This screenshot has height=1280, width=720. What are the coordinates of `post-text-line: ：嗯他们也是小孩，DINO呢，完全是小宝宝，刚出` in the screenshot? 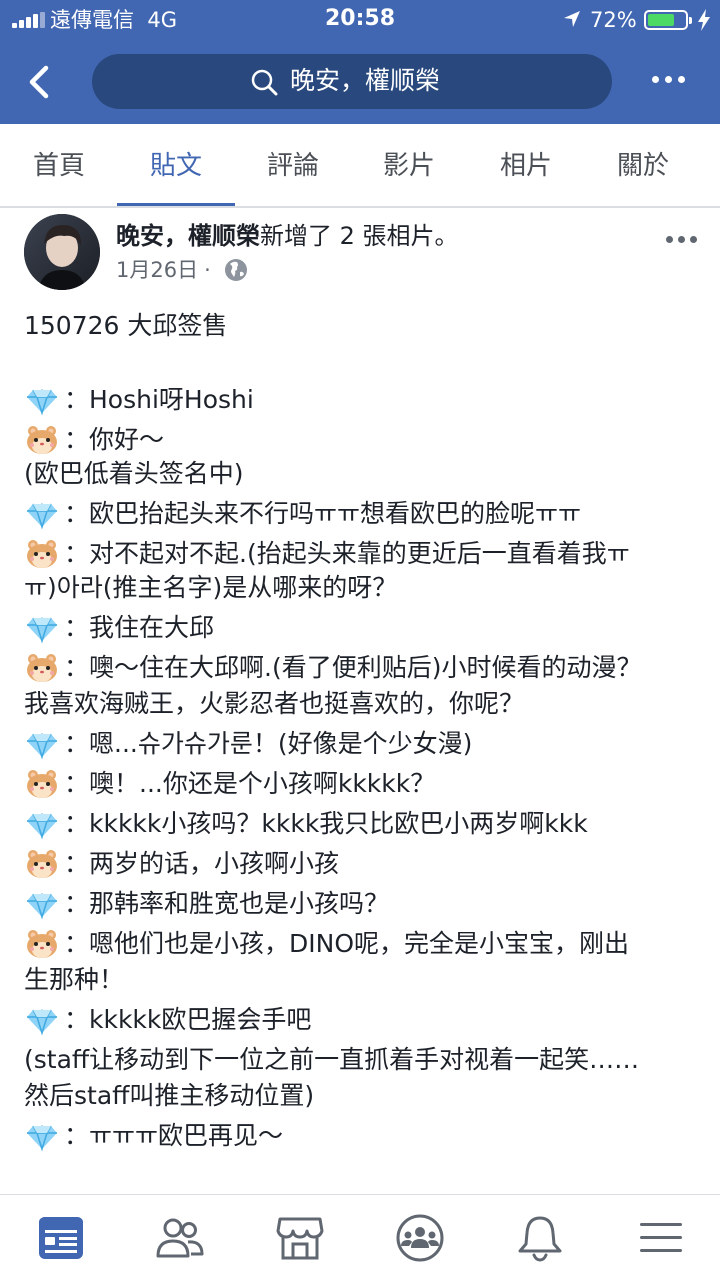 It's located at (347, 943).